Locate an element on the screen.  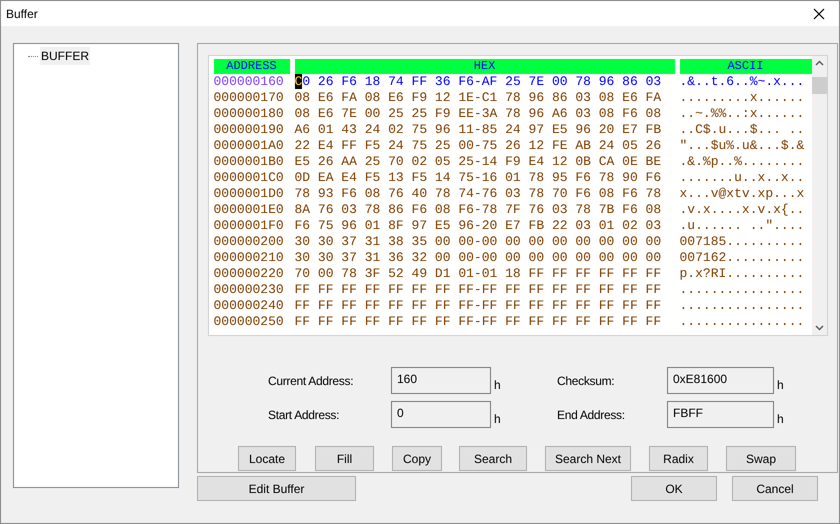
field-label: Current Address: is located at coordinates (311, 381).